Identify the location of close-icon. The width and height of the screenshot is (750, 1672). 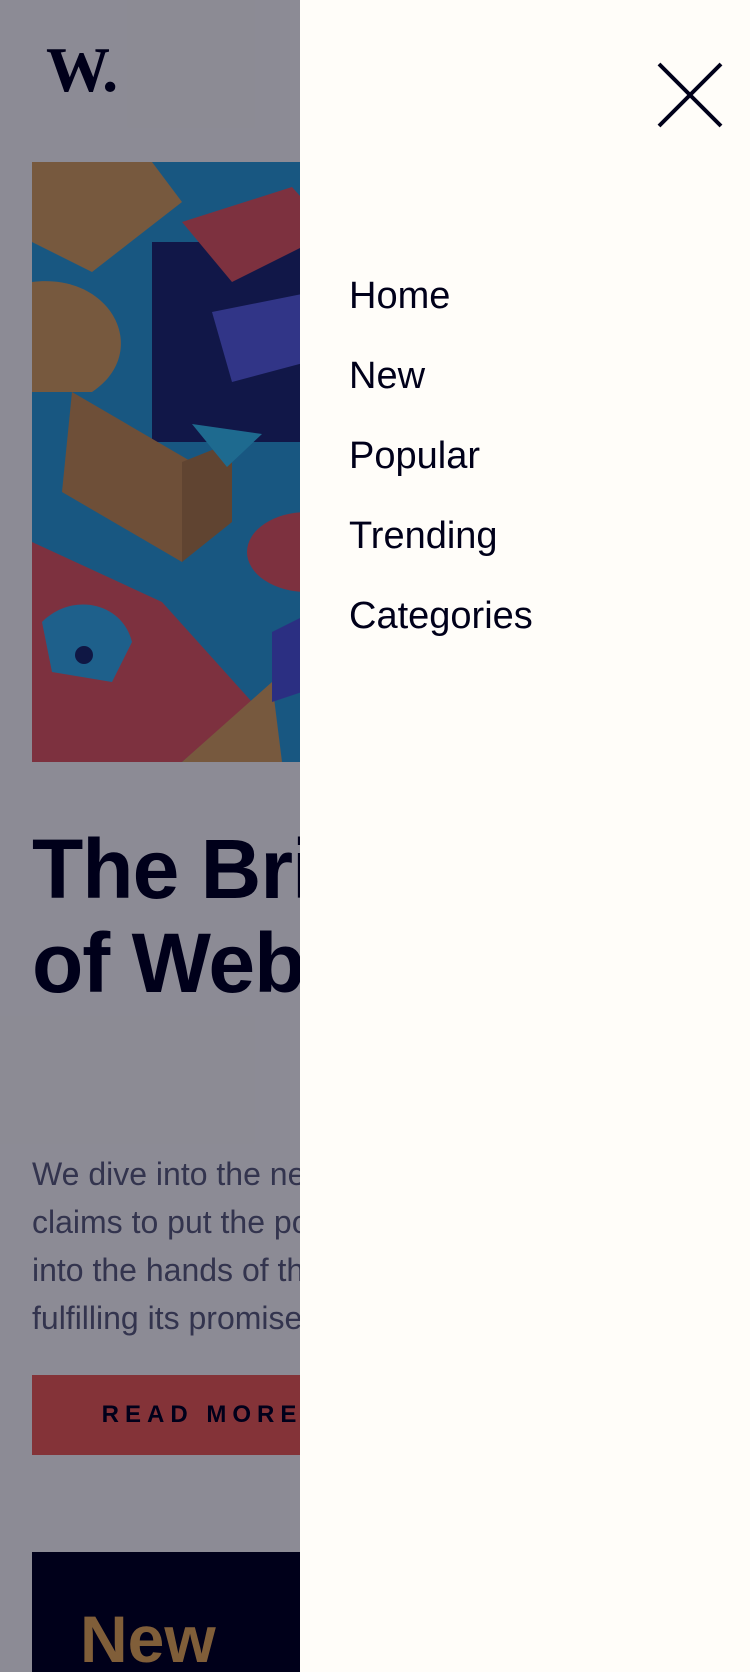
(690, 95).